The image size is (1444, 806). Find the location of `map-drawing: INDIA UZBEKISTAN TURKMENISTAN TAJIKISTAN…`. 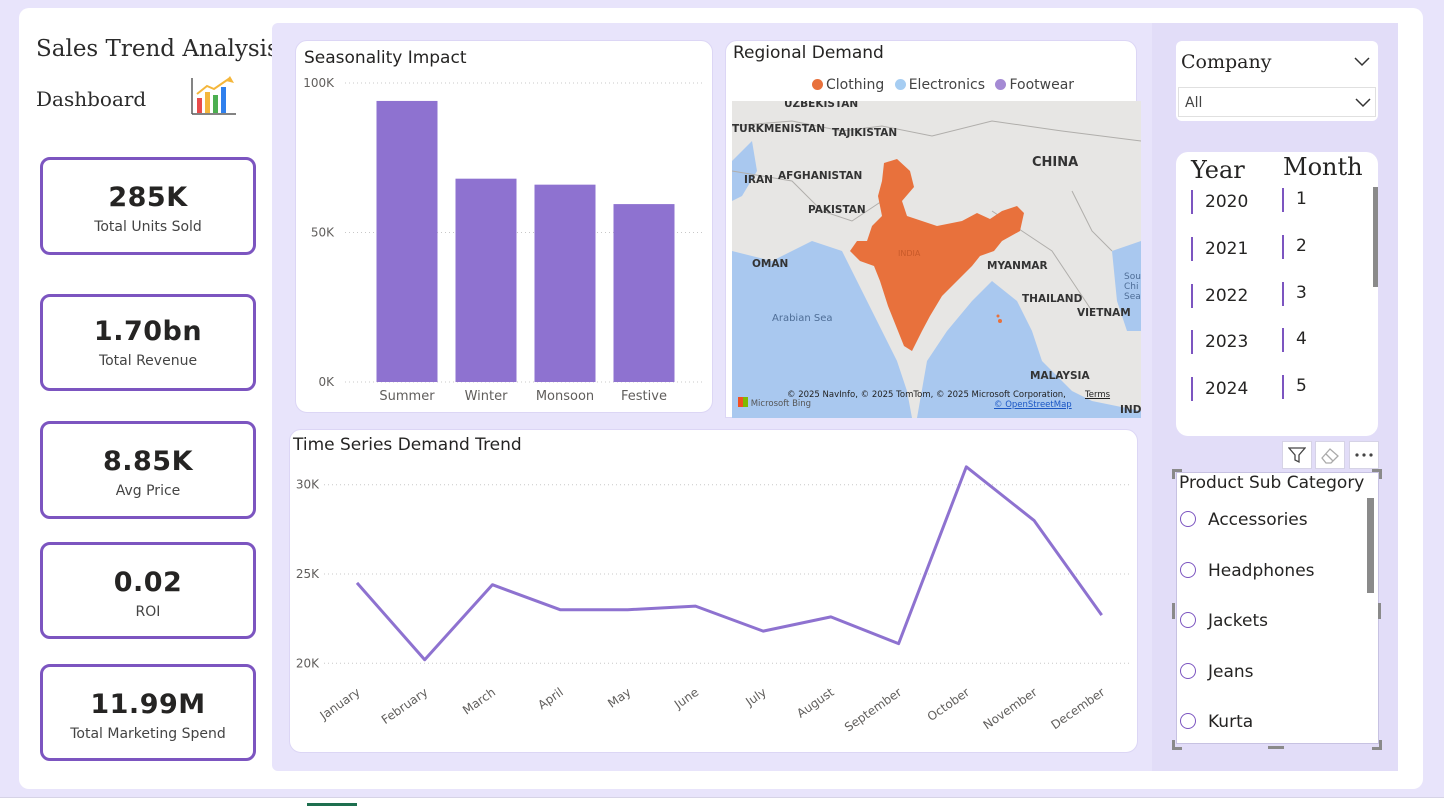

map-drawing: INDIA UZBEKISTAN TURKMENISTAN TAJIKISTAN… is located at coordinates (936, 259).